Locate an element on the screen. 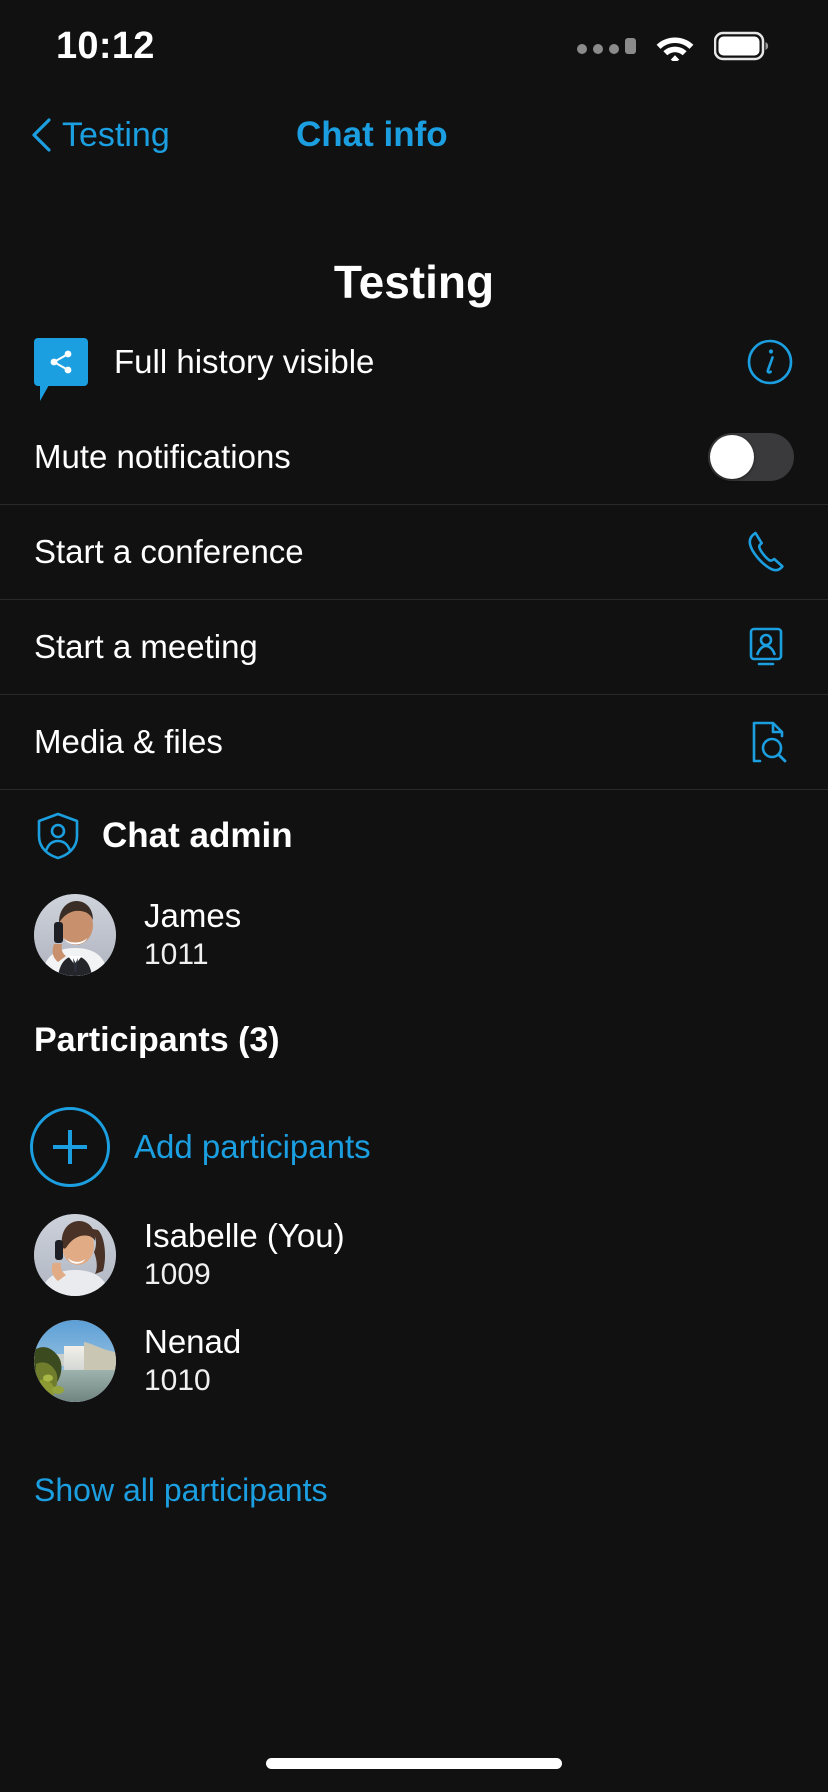 This screenshot has height=1792, width=828. participant-row: Nenad 1010 is located at coordinates (414, 1361).